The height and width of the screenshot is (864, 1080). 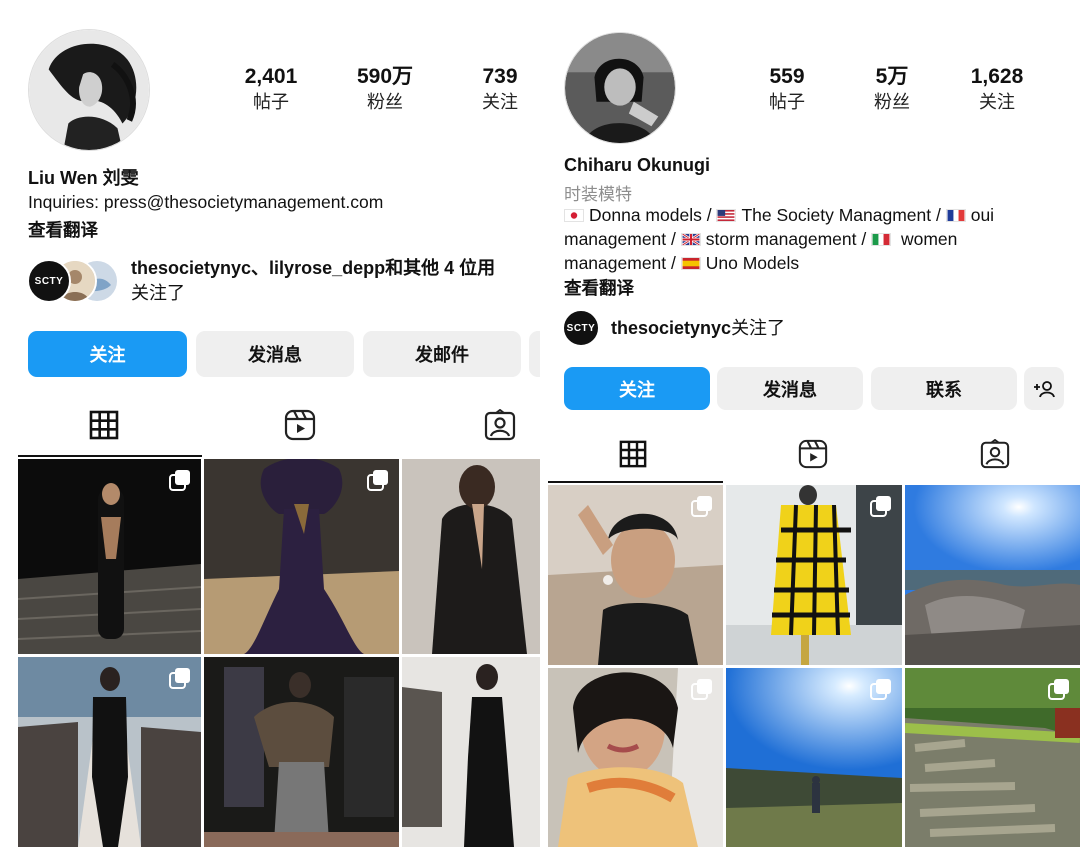 I want to click on profile-name: Liu Wen 刘雯, so click(x=83, y=178).